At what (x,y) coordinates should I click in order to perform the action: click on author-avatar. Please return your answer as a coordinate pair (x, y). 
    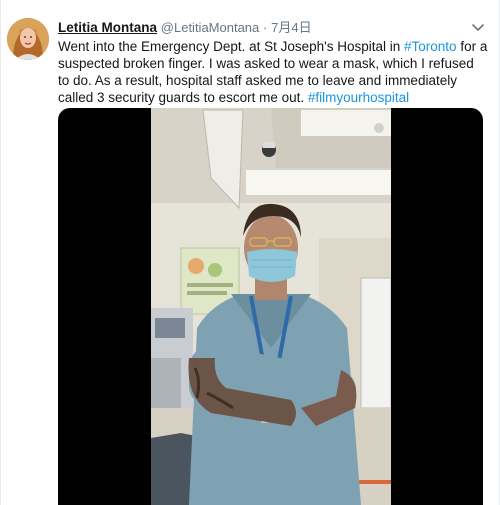
    Looking at the image, I should click on (28, 39).